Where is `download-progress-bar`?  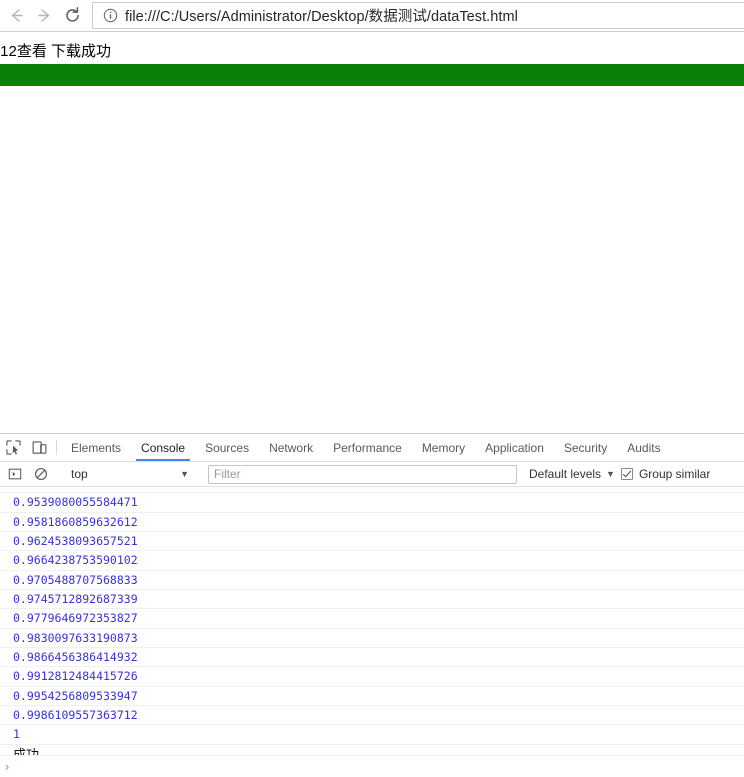
download-progress-bar is located at coordinates (372, 75).